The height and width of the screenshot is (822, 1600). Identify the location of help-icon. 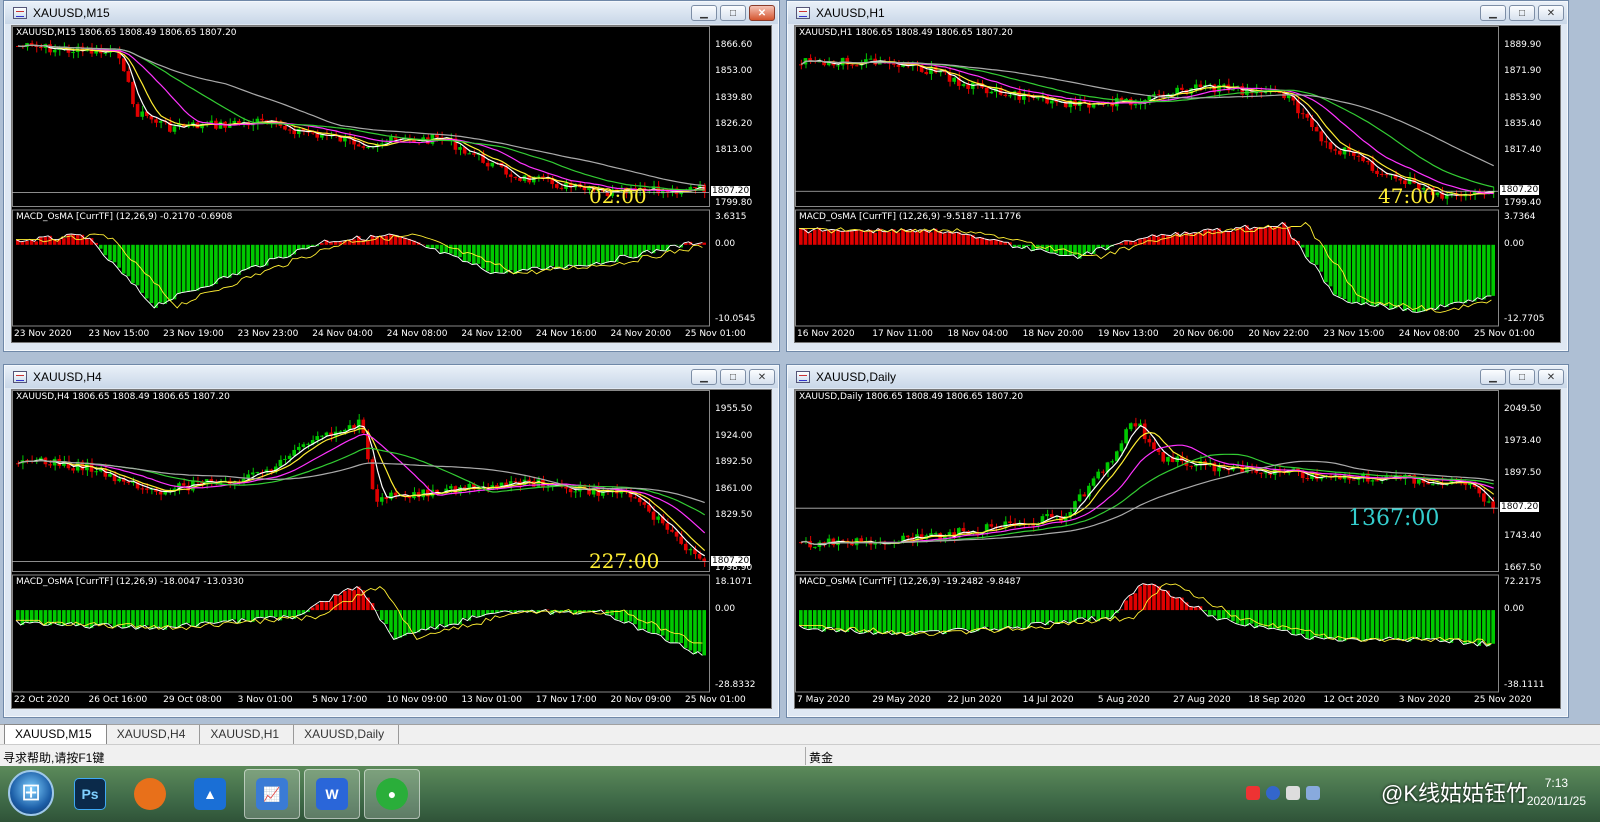
(1273, 793).